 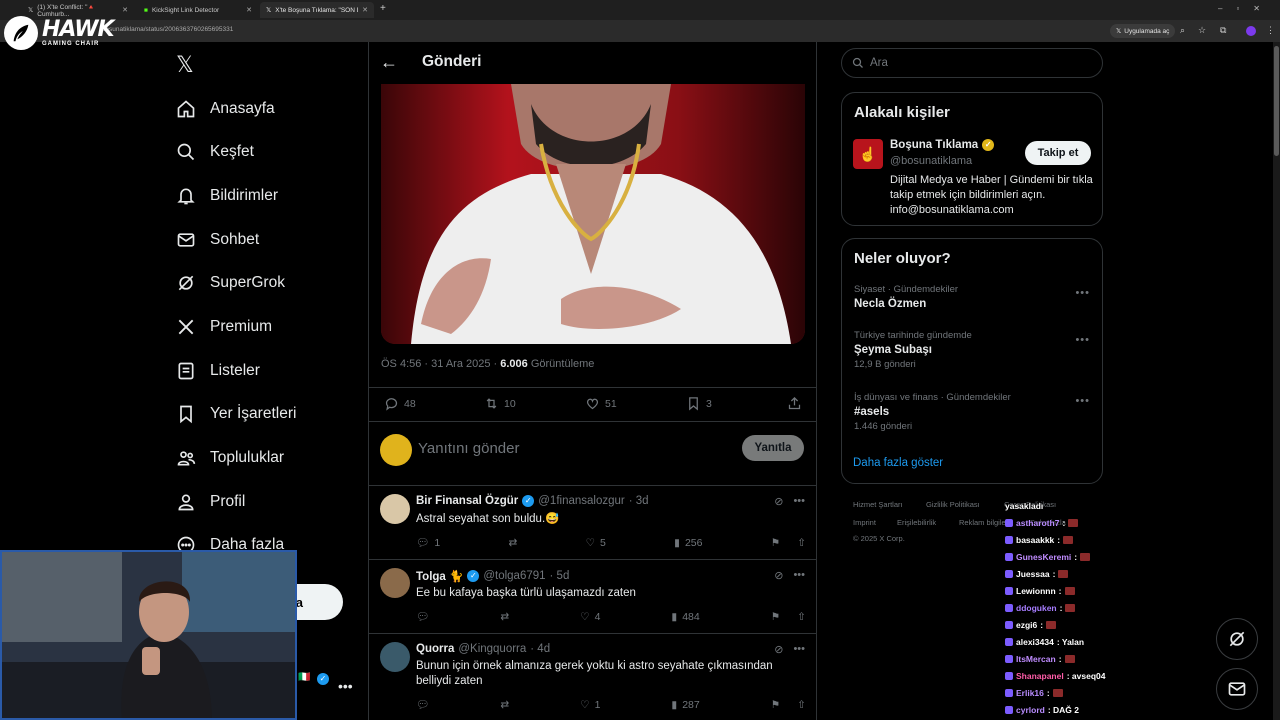 I want to click on nav-item-supergrok: SuperGrok, so click(x=230, y=283).